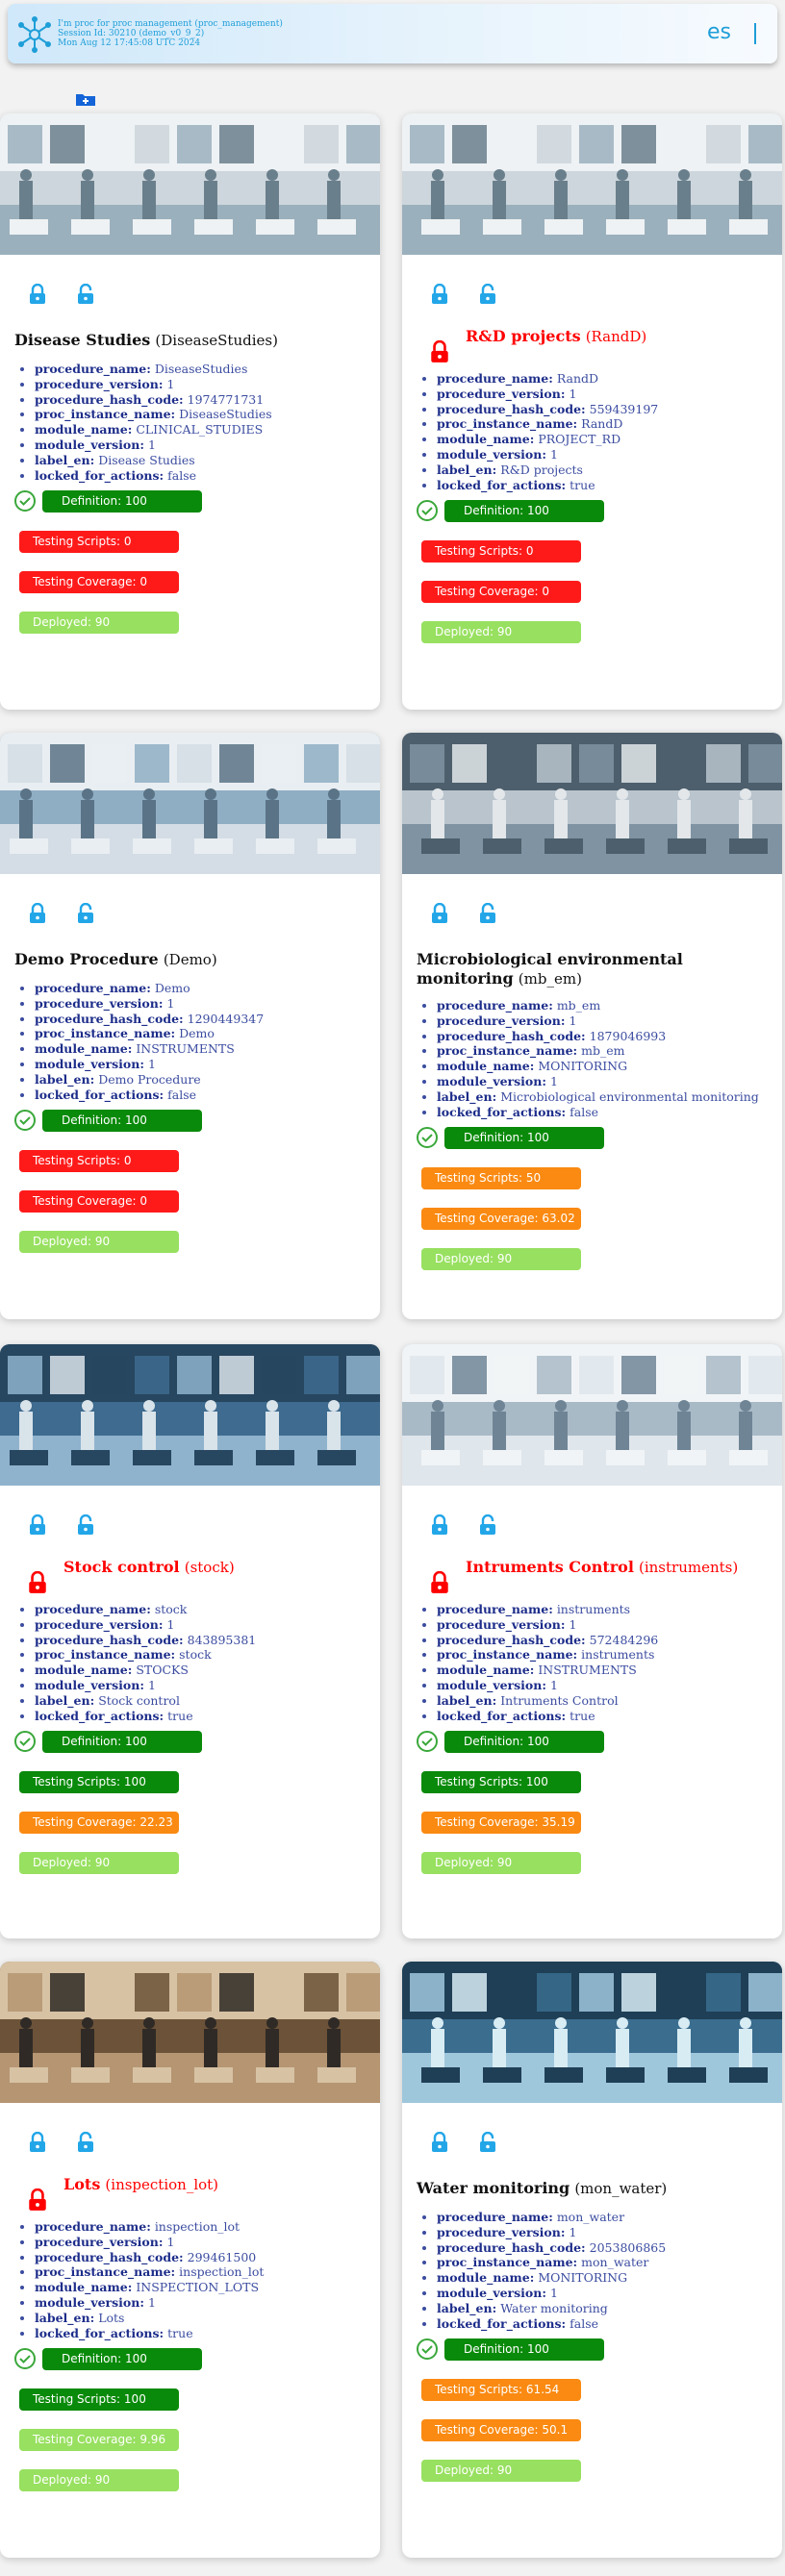 This screenshot has width=785, height=2576. I want to click on procedure-field: procedure_version: 1, so click(145, 1625).